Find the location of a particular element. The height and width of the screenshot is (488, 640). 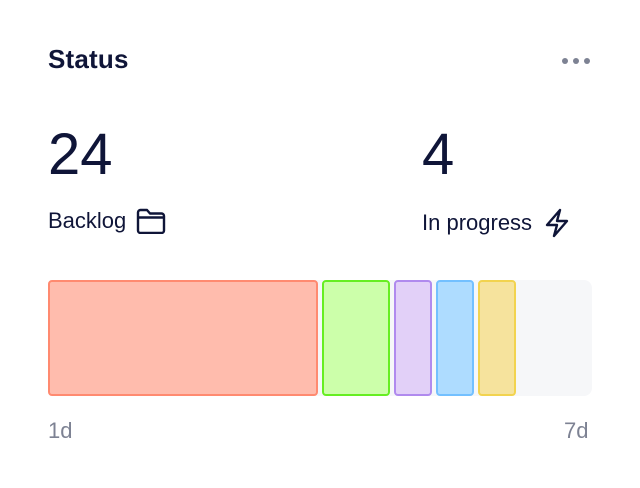

backlog-label: Backlog is located at coordinates (87, 220).